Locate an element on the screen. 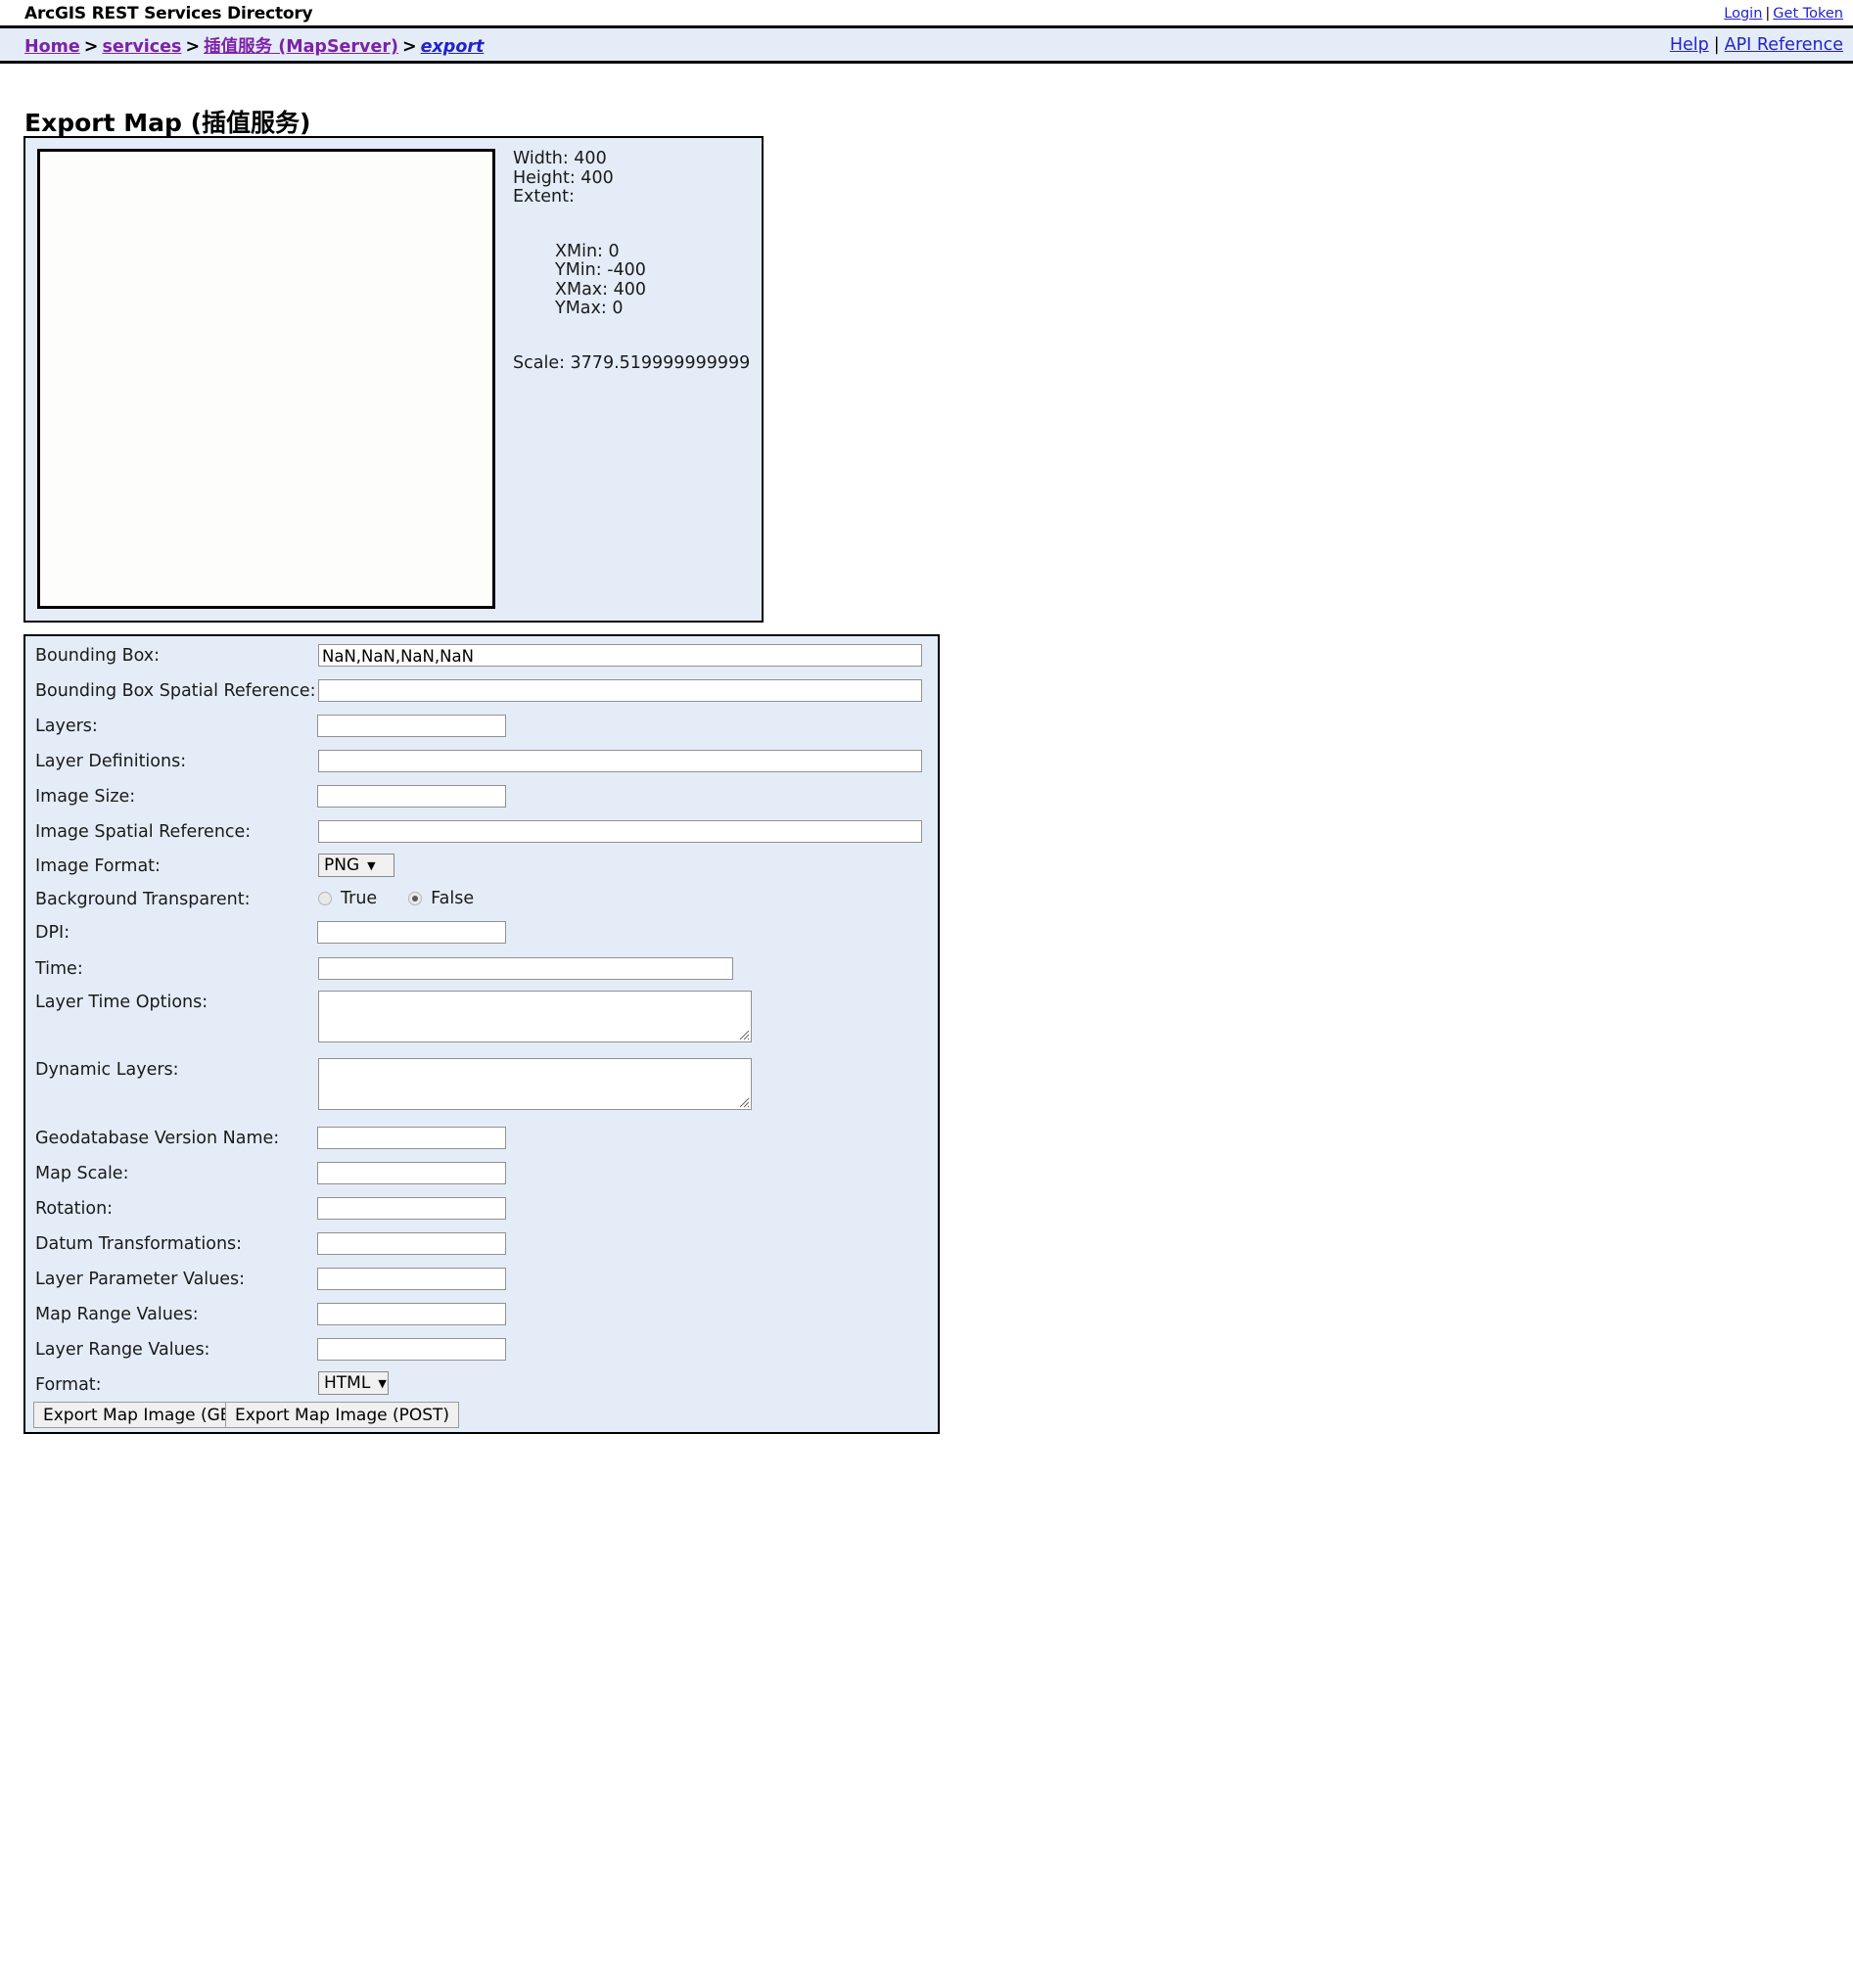  login-link: Login is located at coordinates (1743, 14).